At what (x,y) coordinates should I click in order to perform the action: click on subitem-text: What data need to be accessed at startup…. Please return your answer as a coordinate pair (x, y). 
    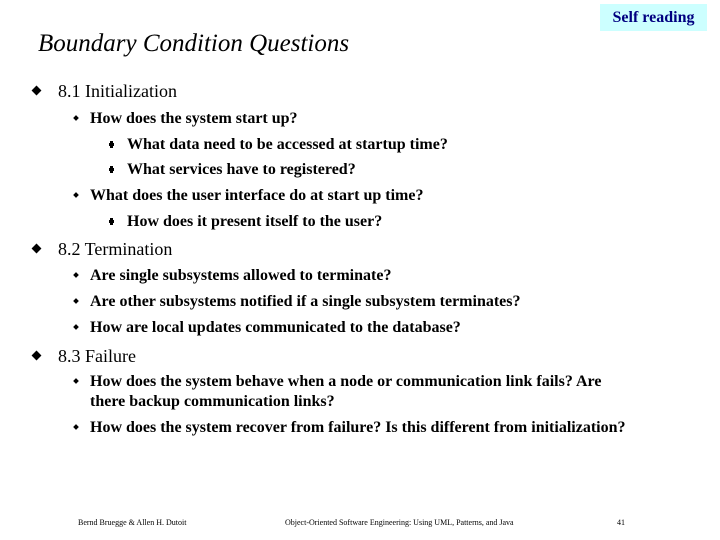
    Looking at the image, I should click on (287, 144).